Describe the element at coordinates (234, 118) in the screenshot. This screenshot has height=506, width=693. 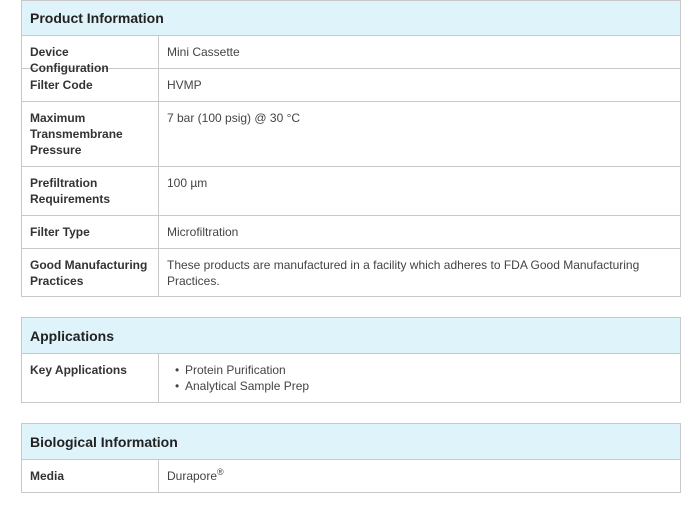
I see `spec-value: 7 bar (100 psig) @ 30 °C` at that location.